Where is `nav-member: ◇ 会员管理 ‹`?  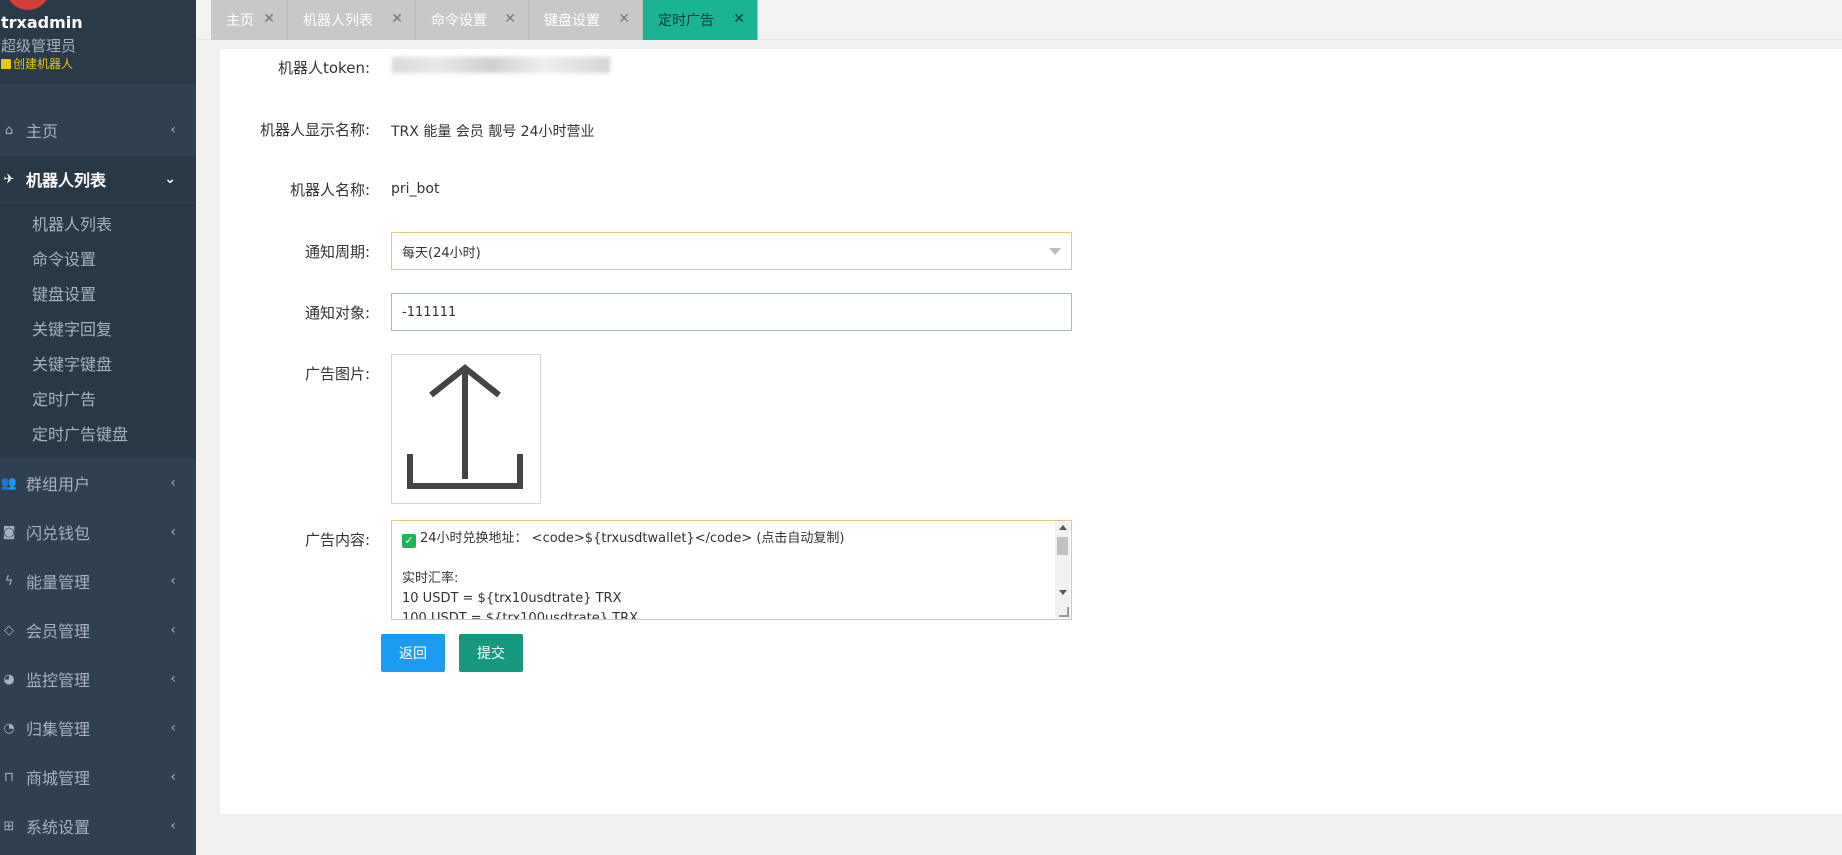 nav-member: ◇ 会员管理 ‹ is located at coordinates (98, 630).